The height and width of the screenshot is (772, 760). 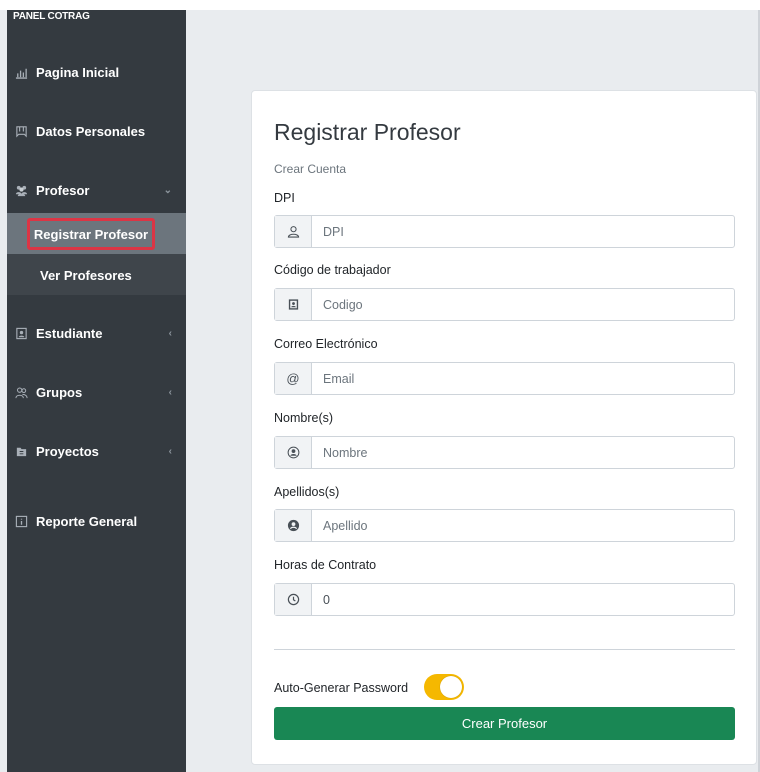 I want to click on email-input-group: @, so click(x=504, y=378).